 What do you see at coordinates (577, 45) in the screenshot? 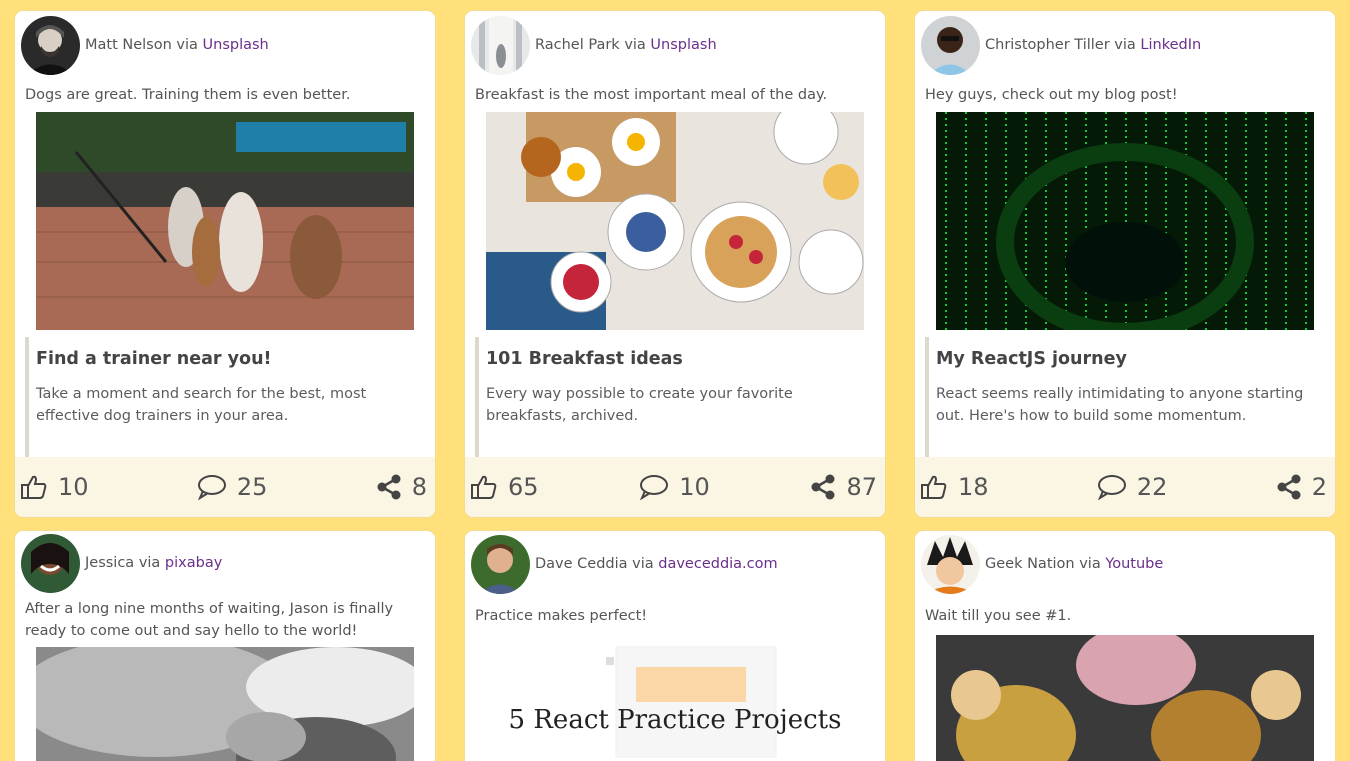
I see `author-name: Rachel Park` at bounding box center [577, 45].